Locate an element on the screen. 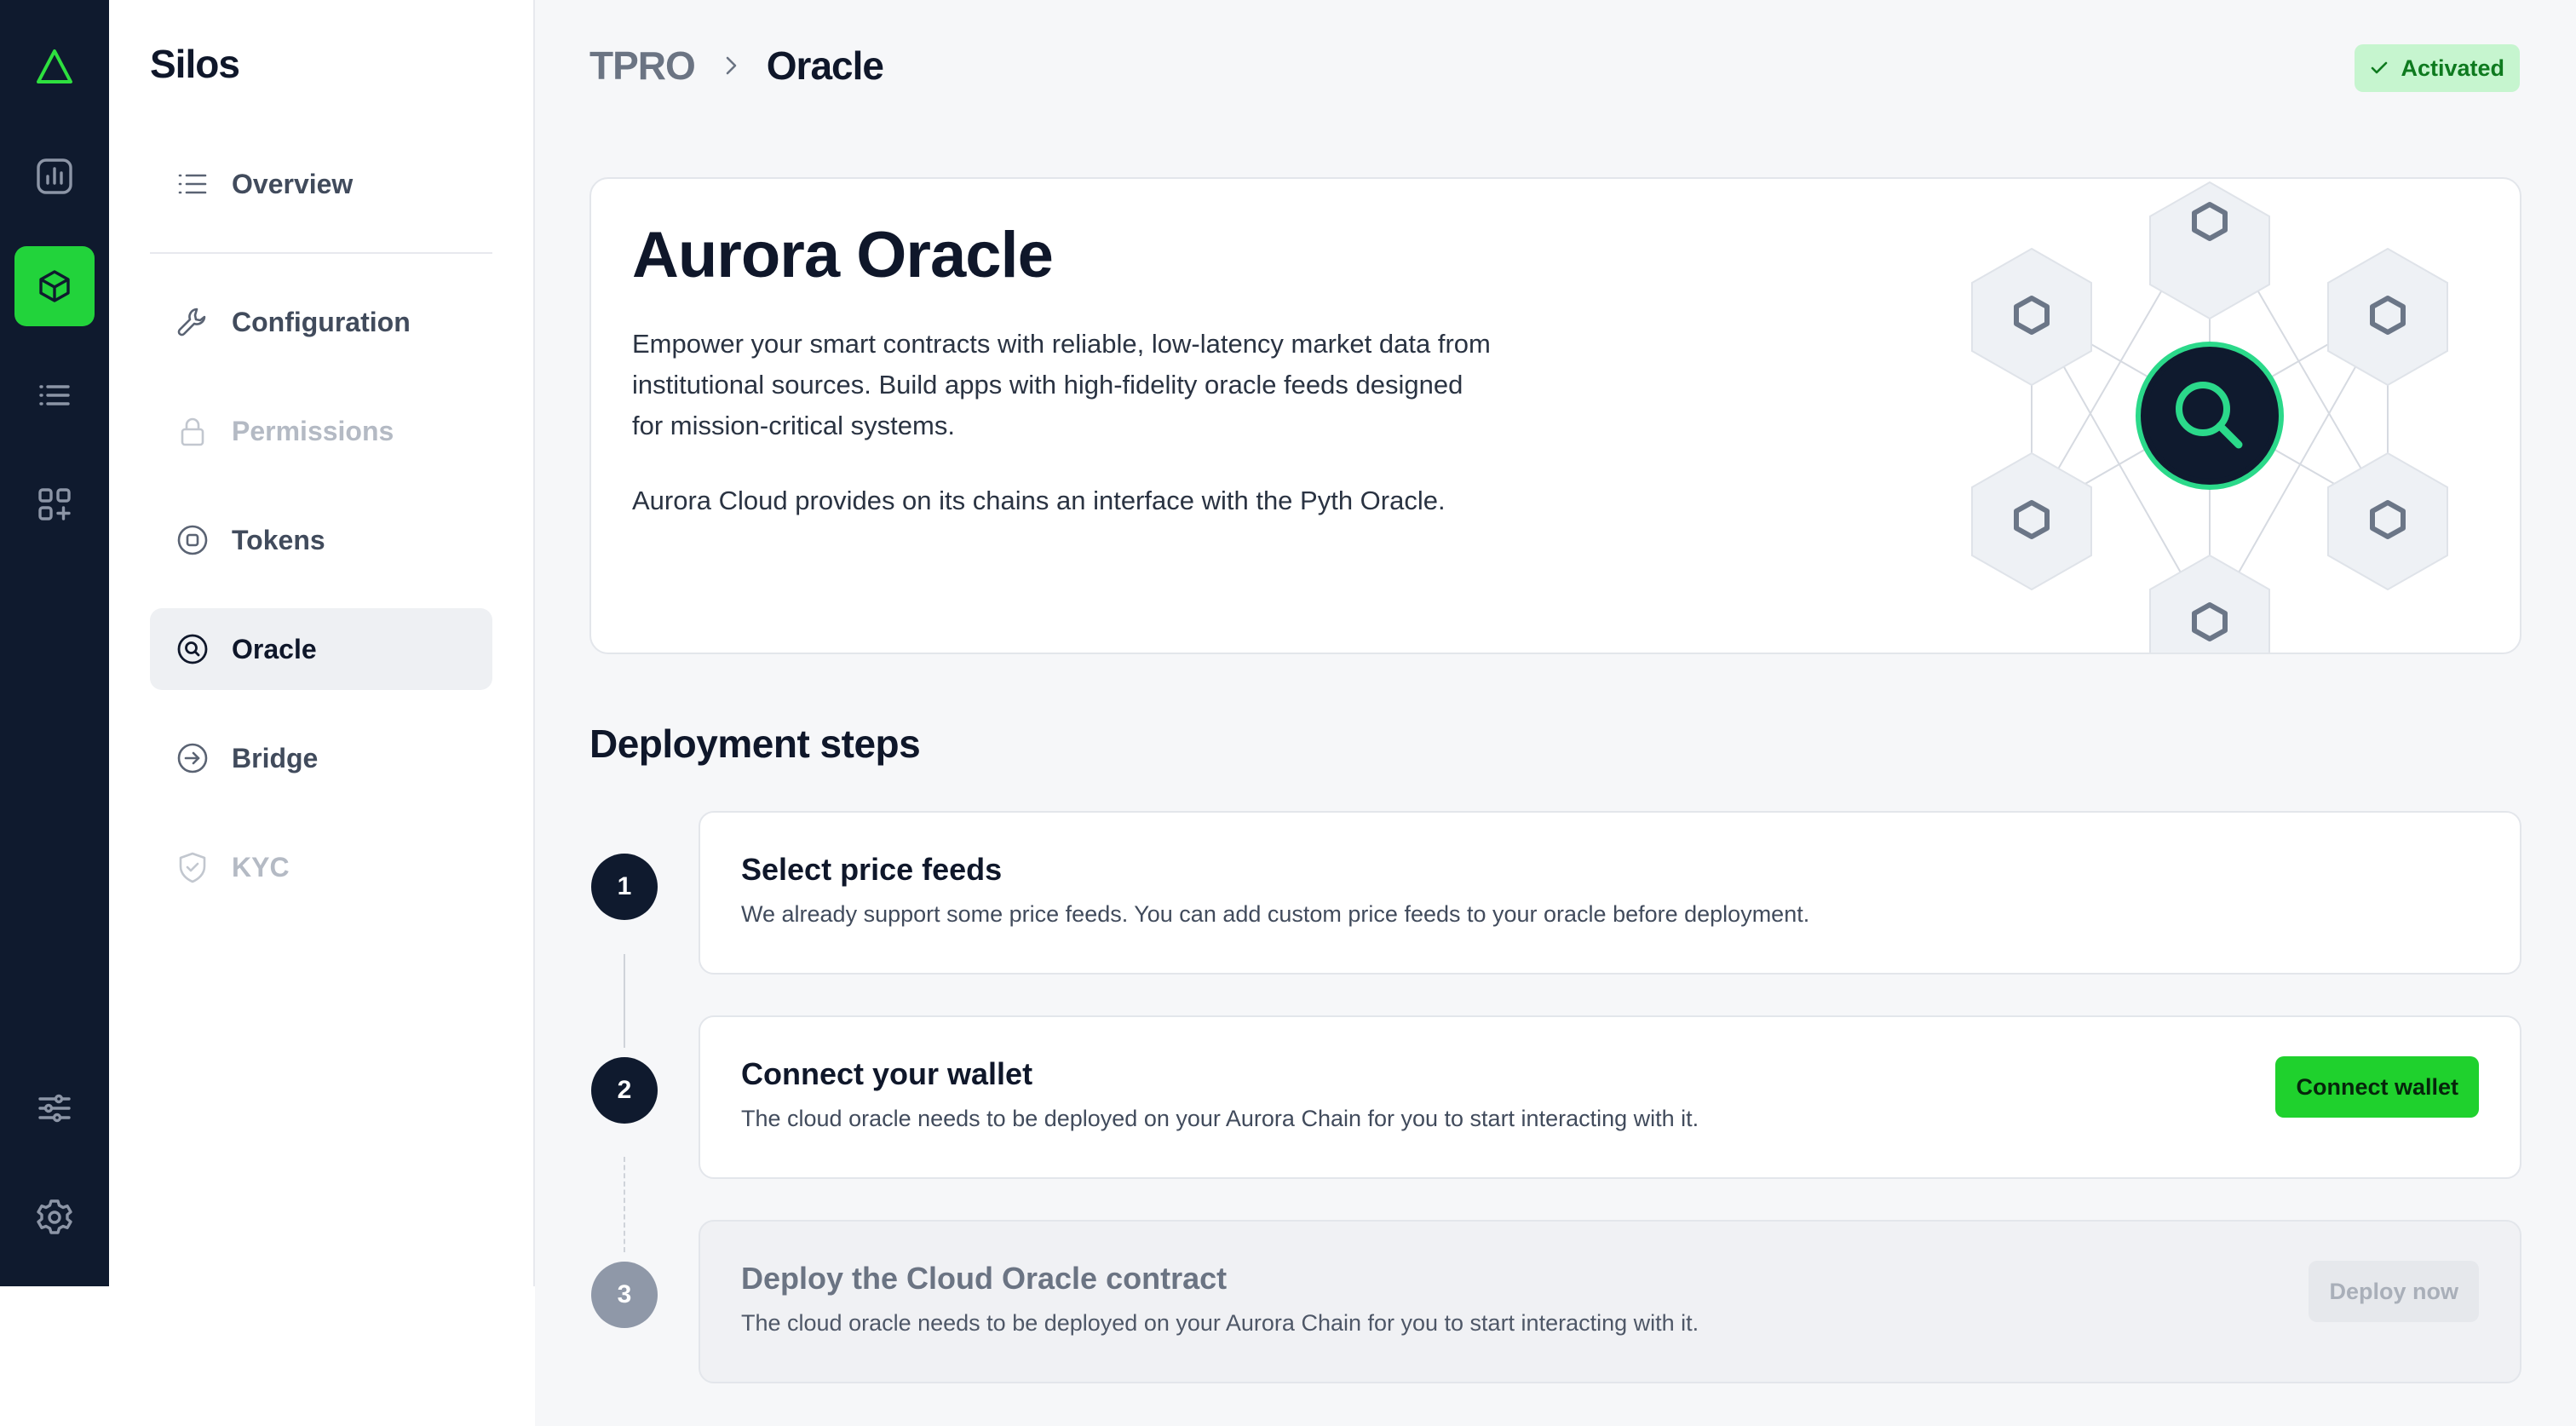  analytics-icon is located at coordinates (55, 176).